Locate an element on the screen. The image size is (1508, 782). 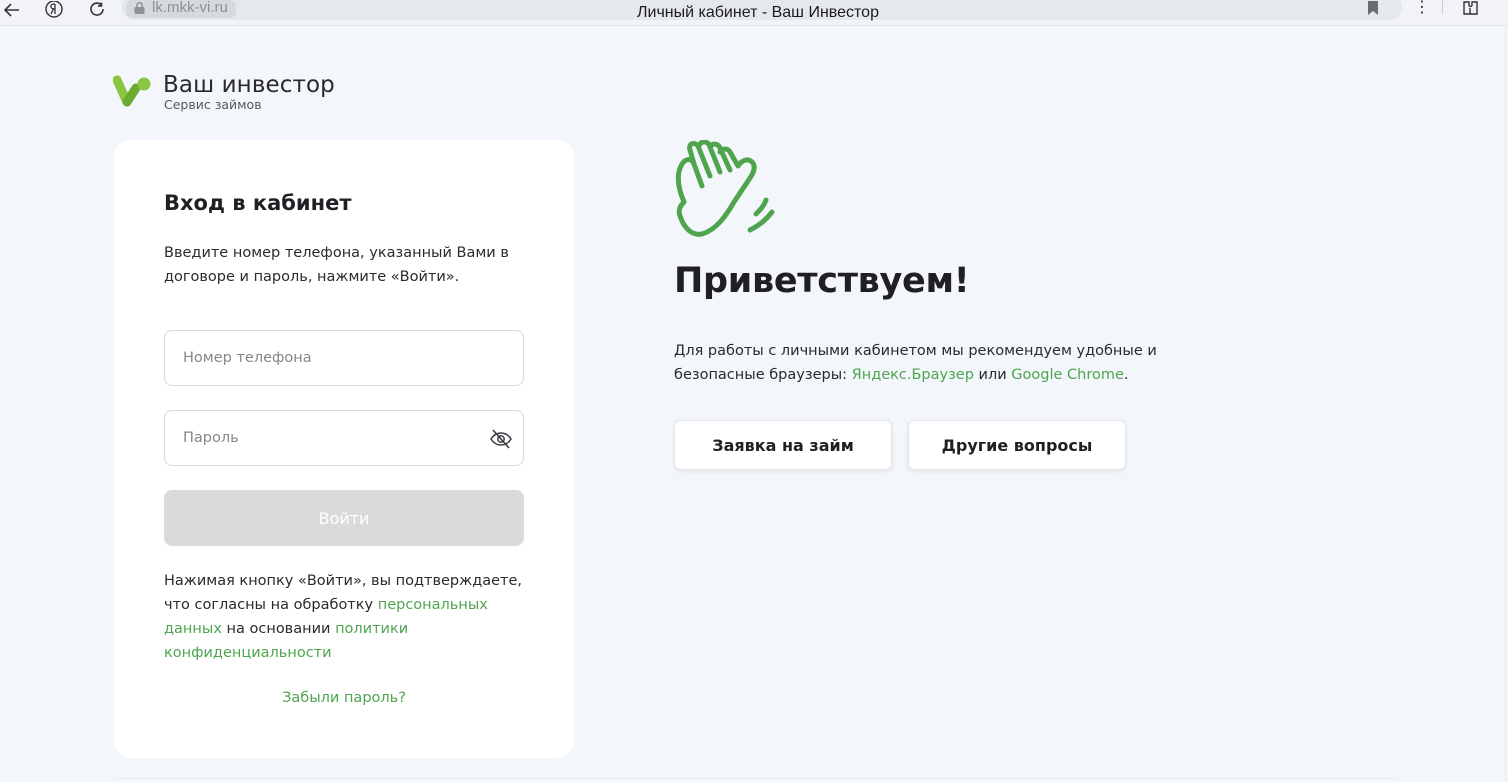
recommendation-text-part: . is located at coordinates (1126, 375).